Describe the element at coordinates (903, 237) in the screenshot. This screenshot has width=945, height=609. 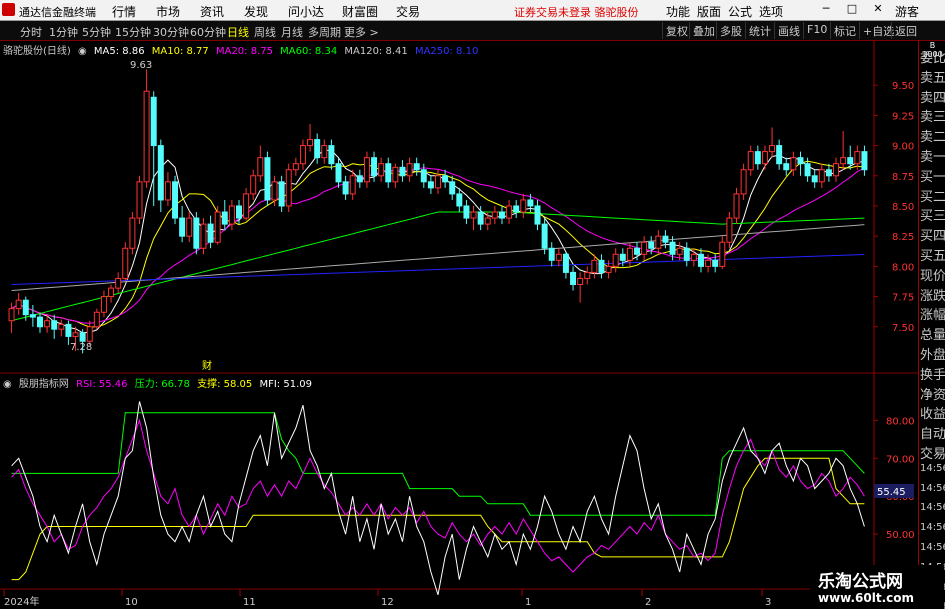
I see `price-tick-label: 8.25` at that location.